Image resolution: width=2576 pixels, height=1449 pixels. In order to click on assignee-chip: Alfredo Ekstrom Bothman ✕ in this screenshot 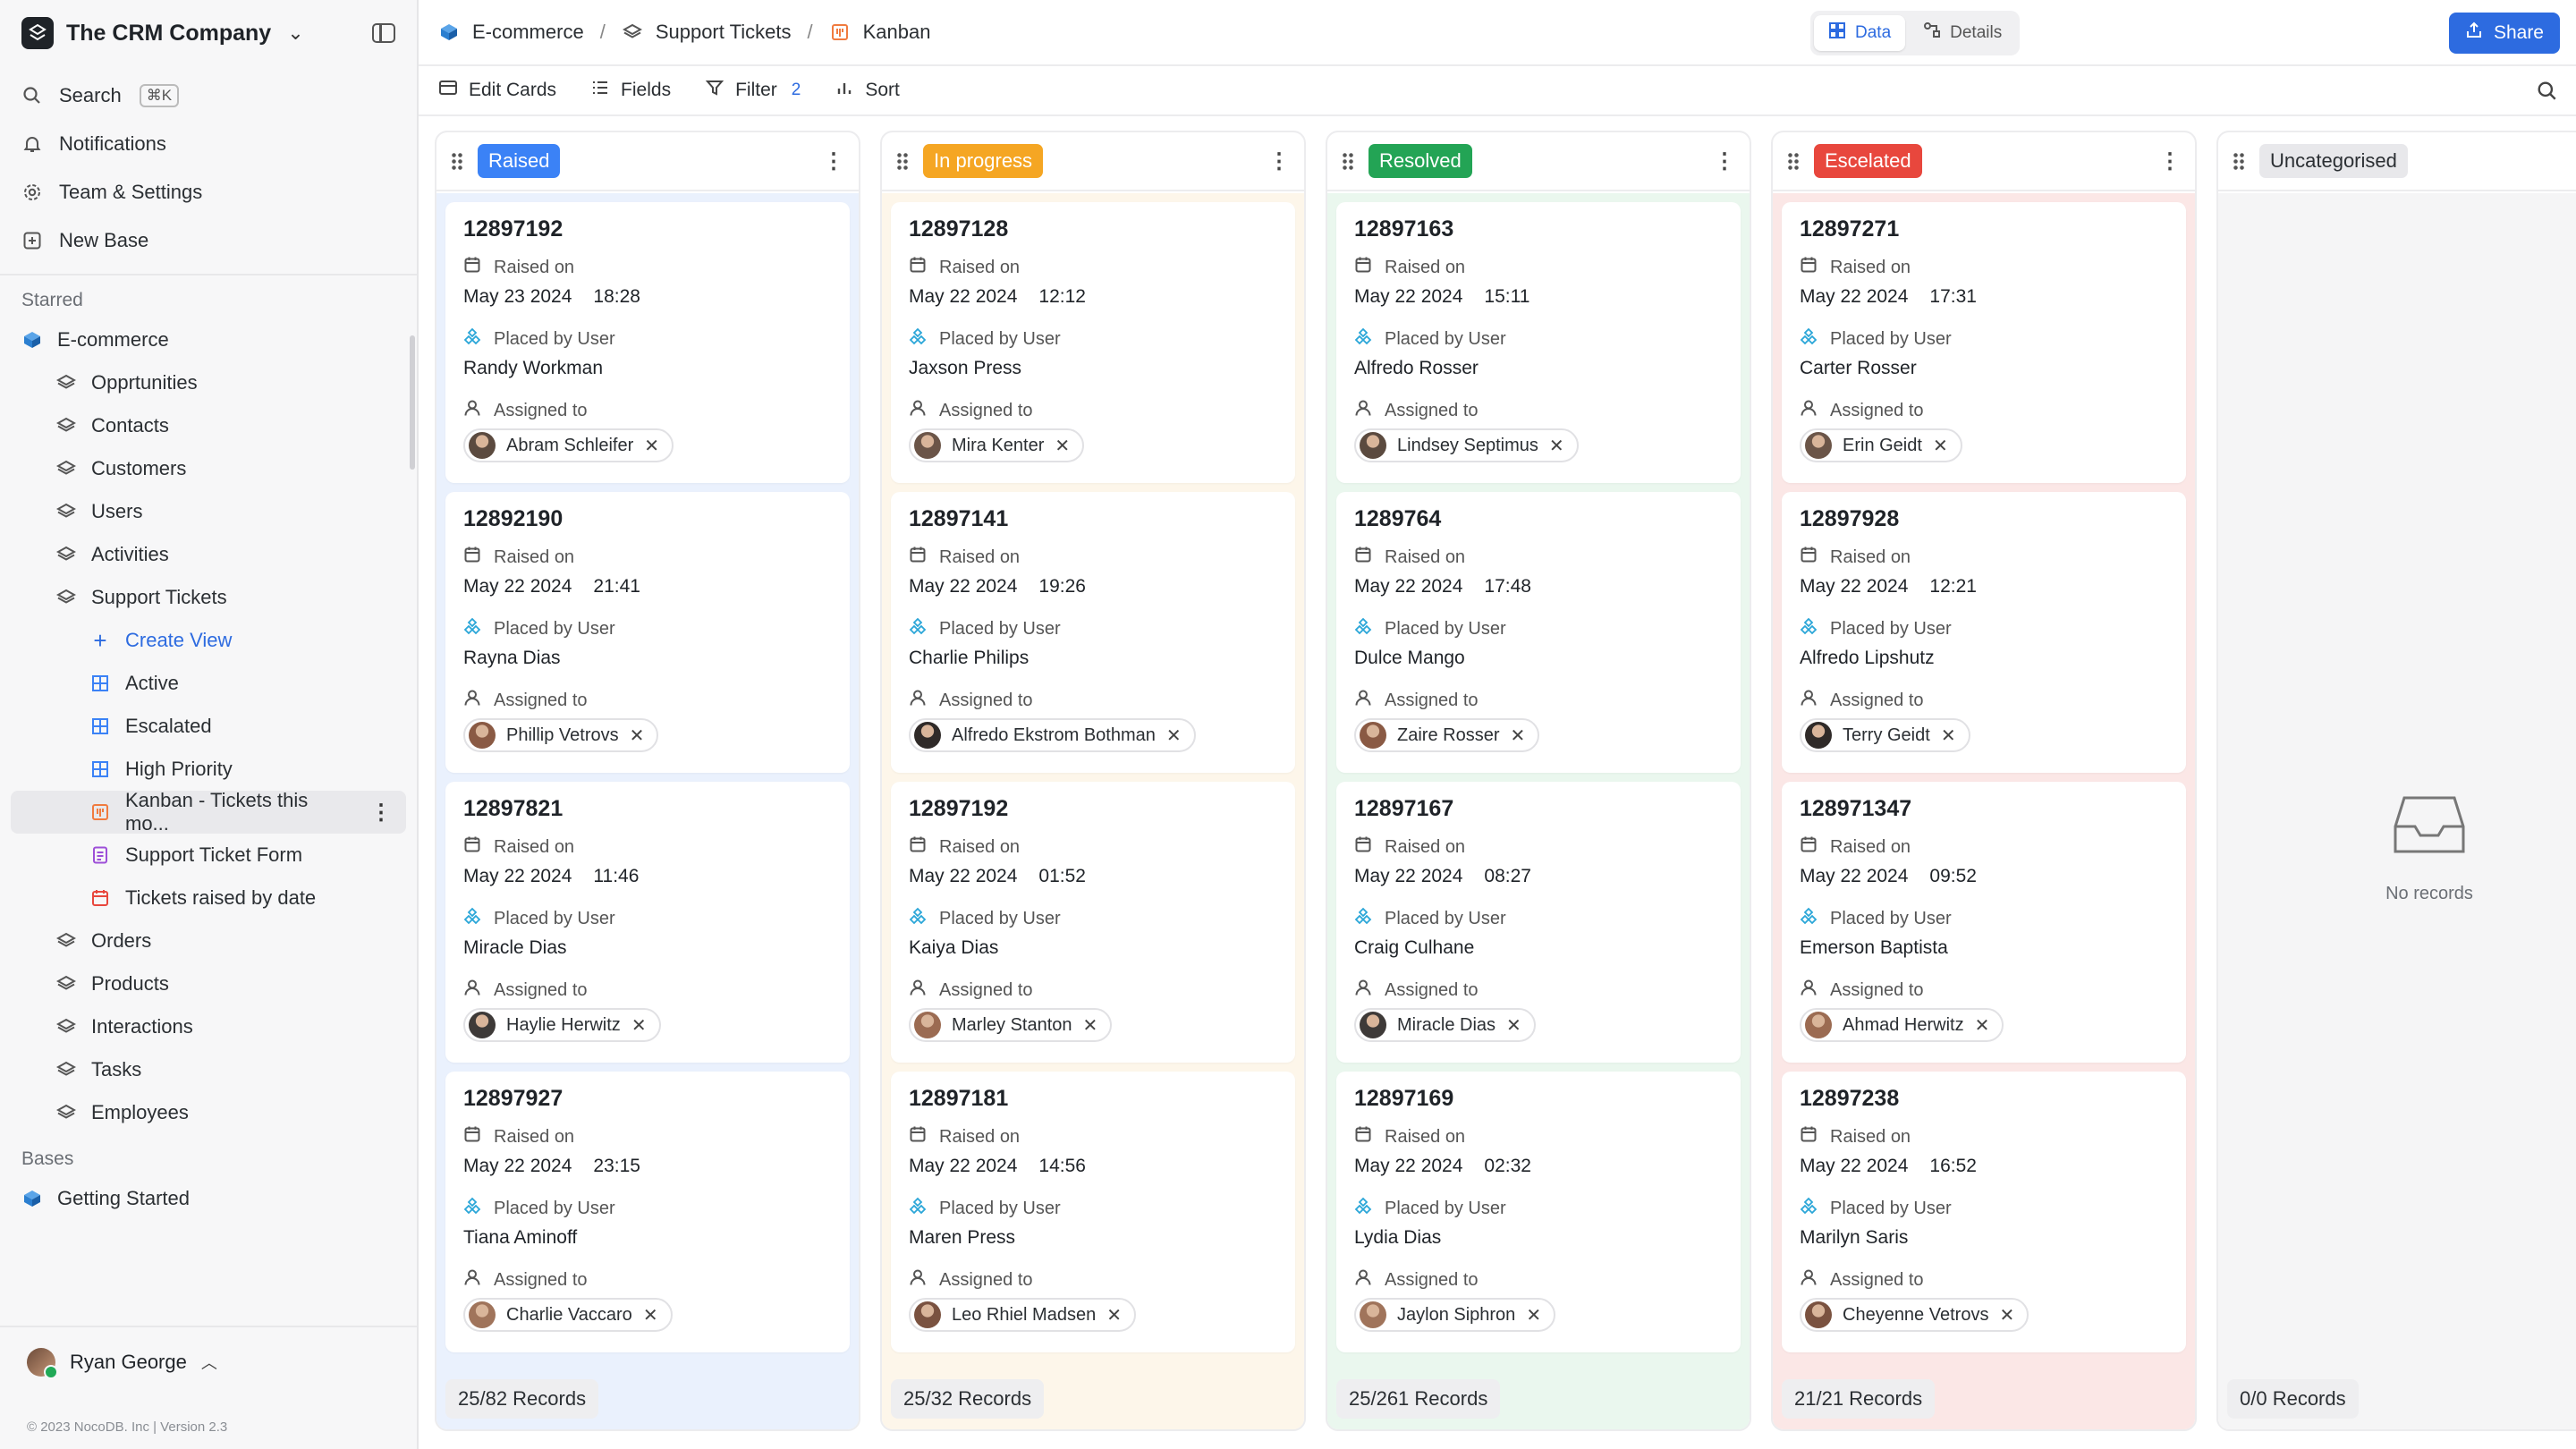, I will do `click(1052, 735)`.